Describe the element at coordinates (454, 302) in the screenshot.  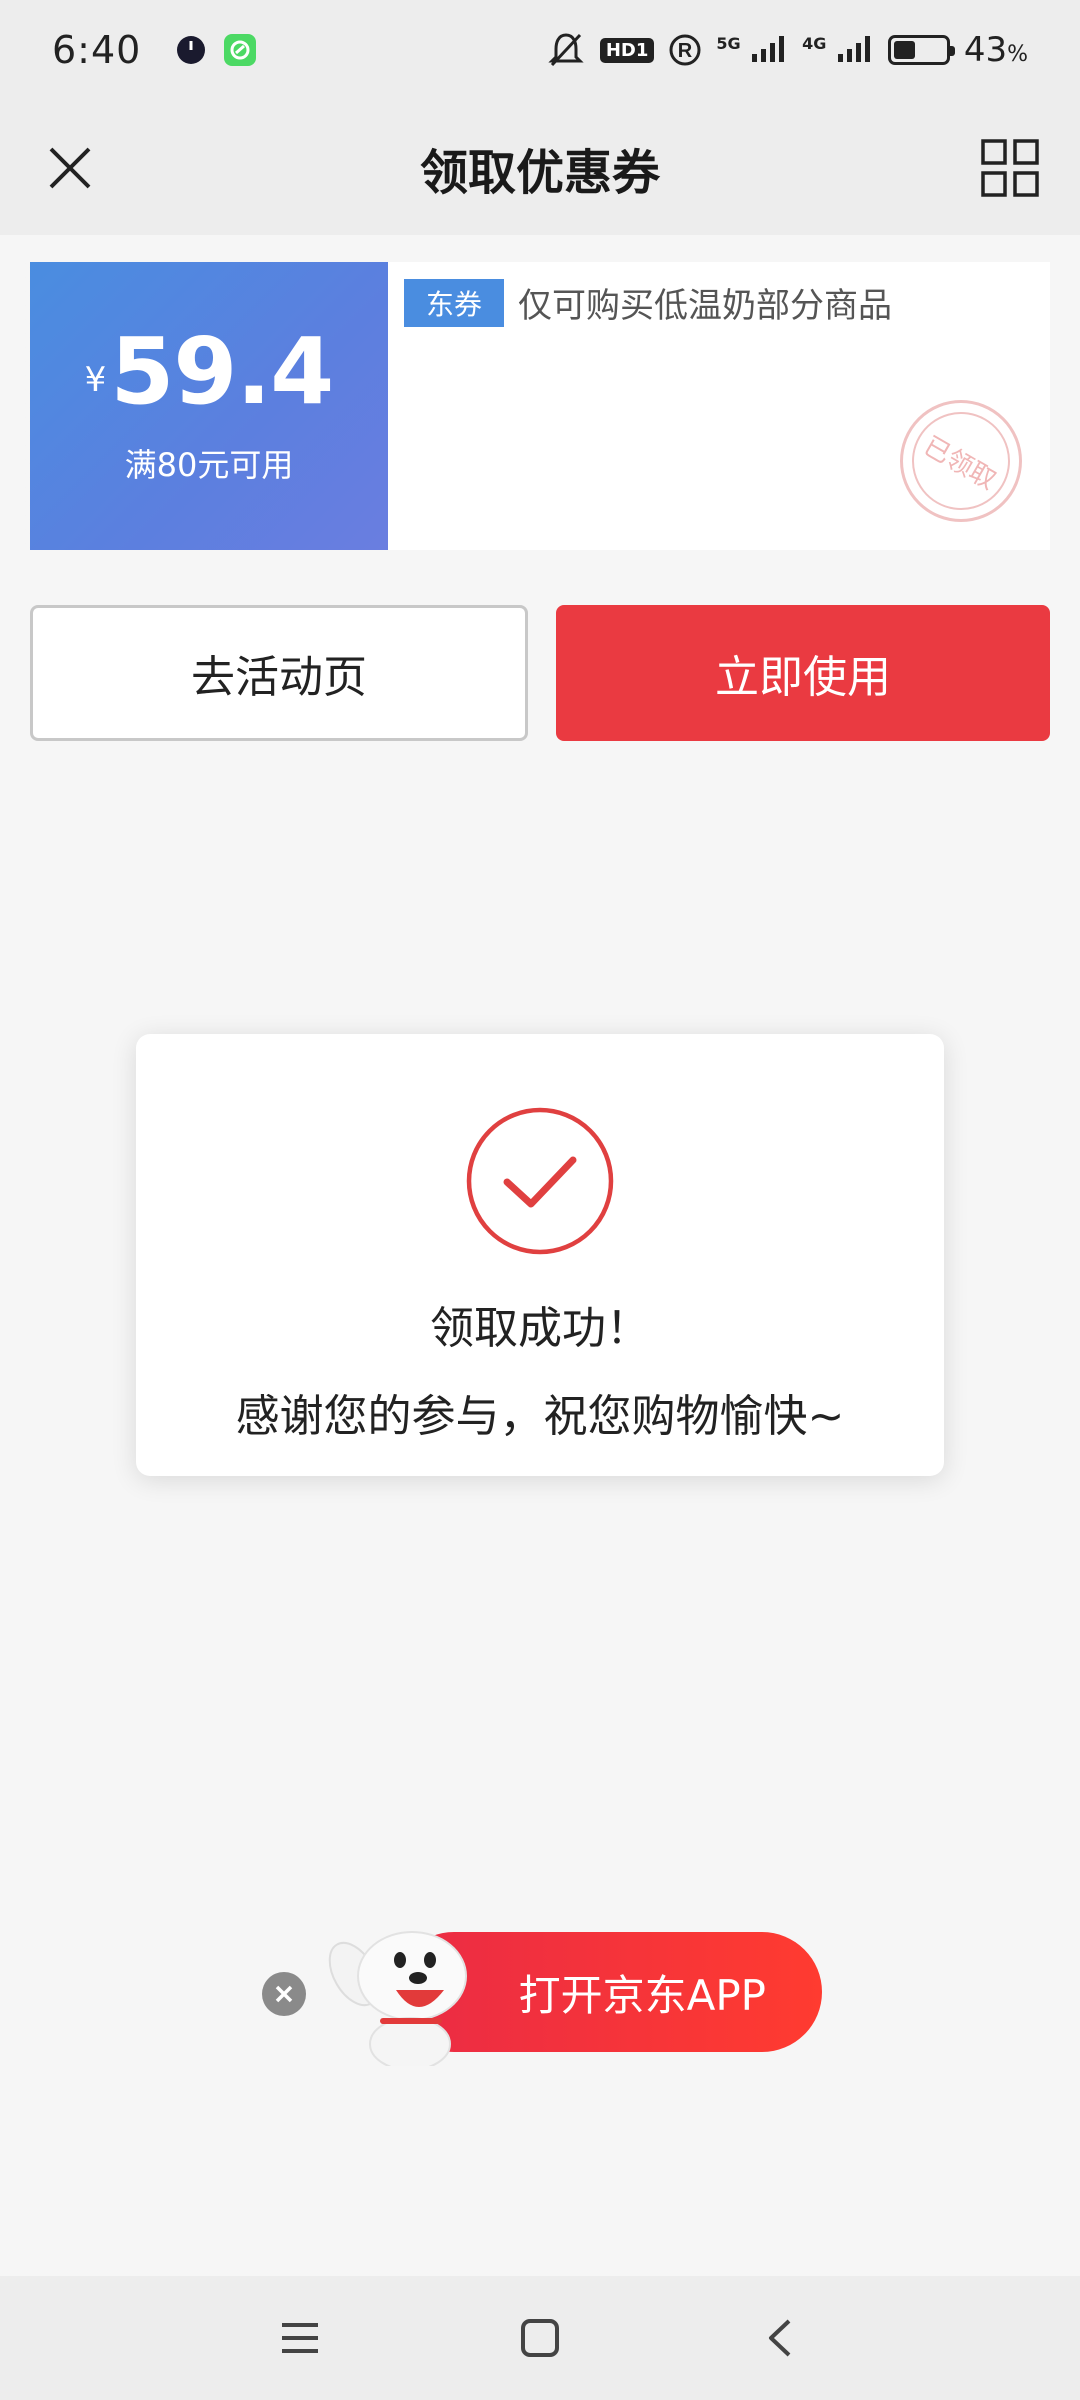
I see `coupon-type-badge: 东券` at that location.